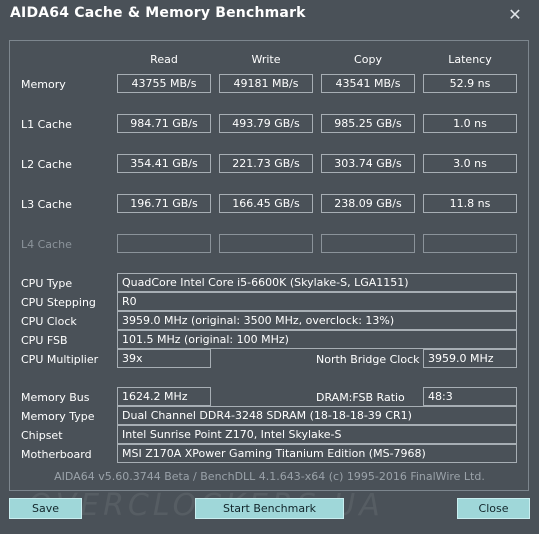  I want to click on l3-copy-value: 238.09 GB/s, so click(368, 203).